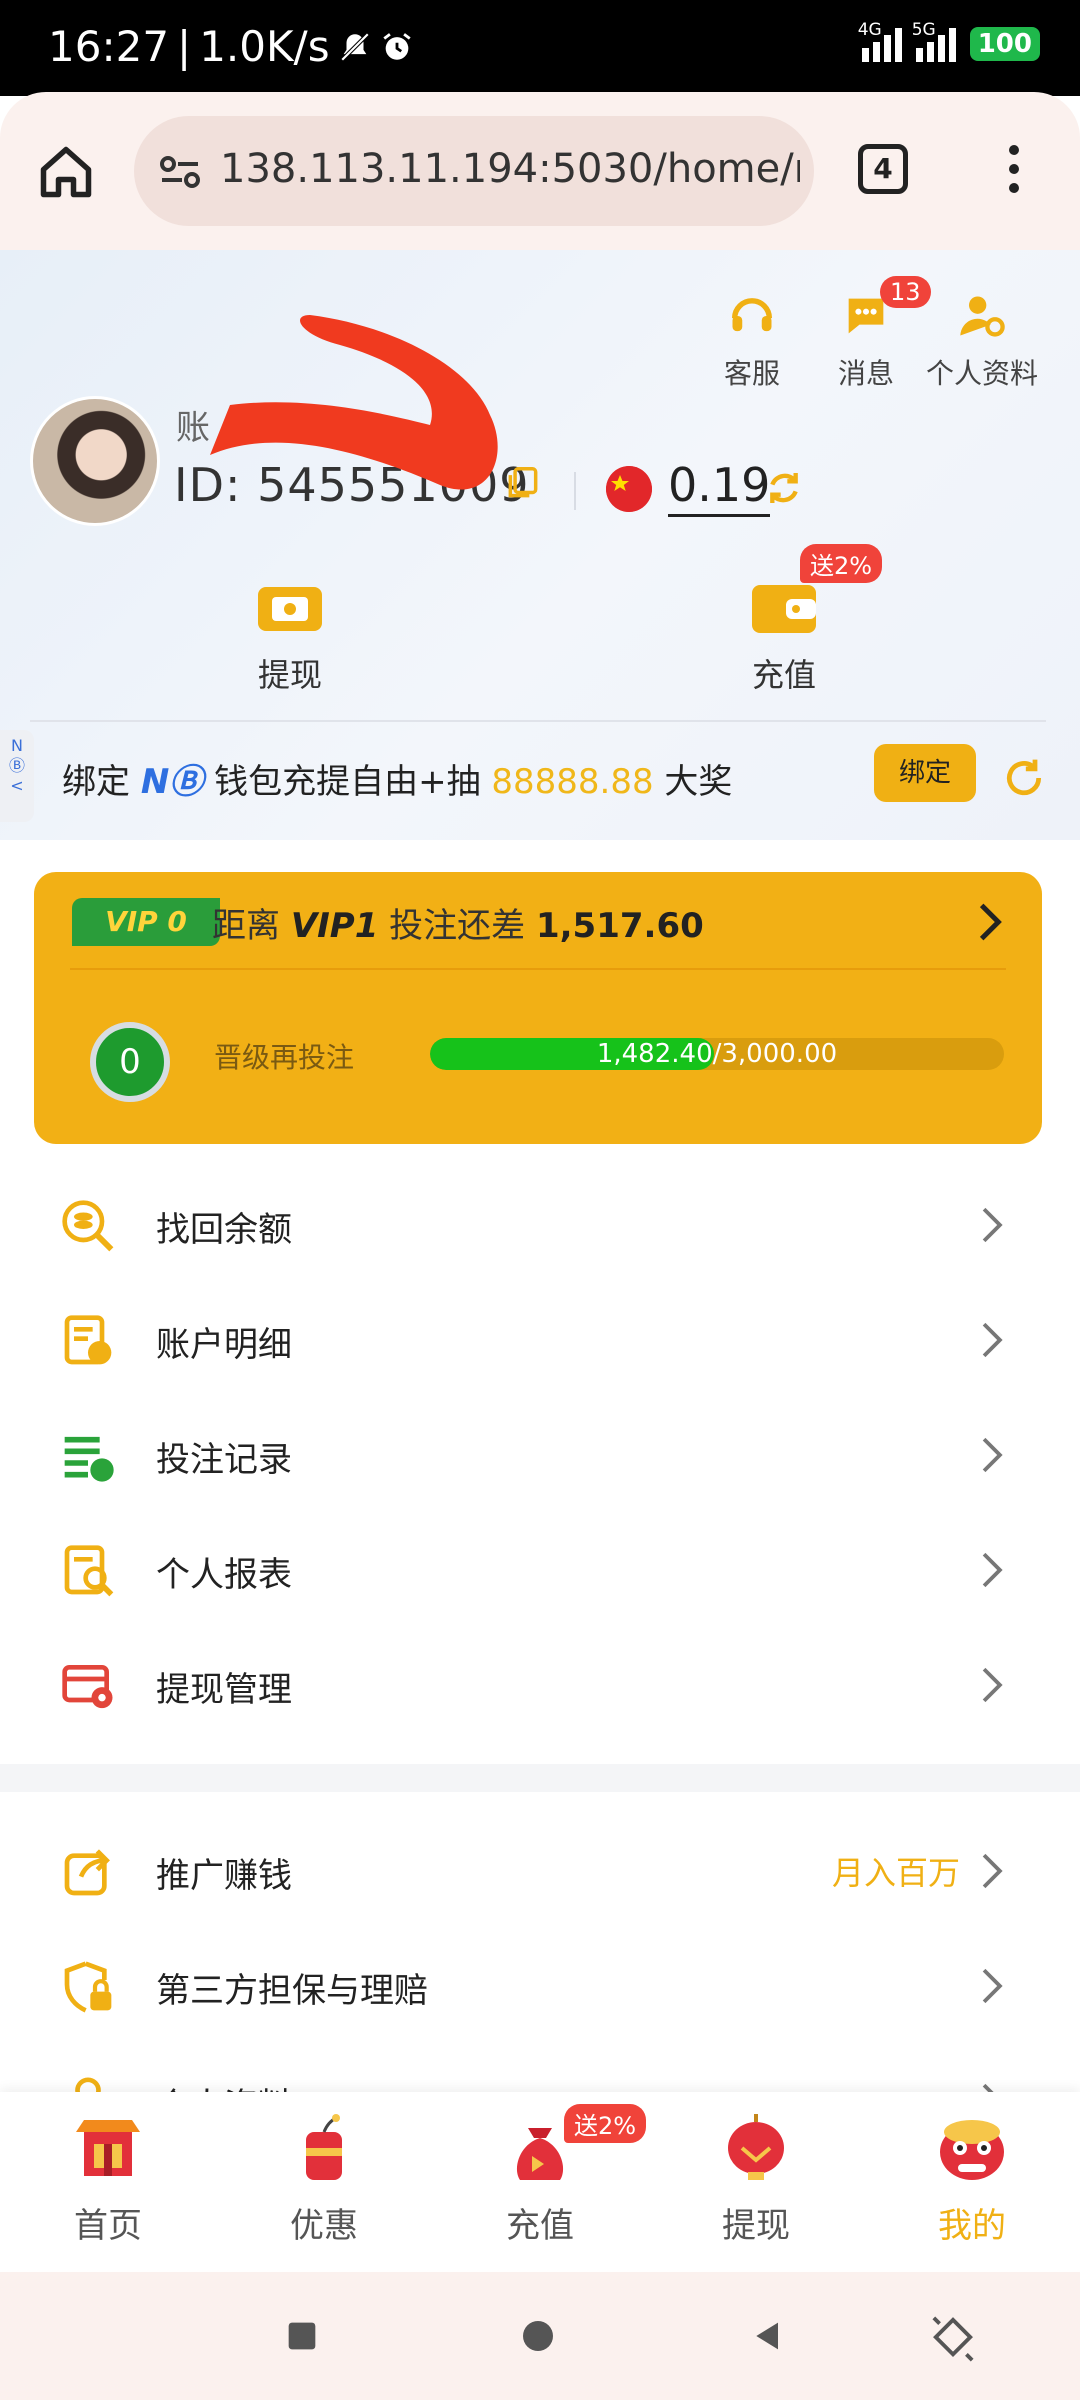 Image resolution: width=1080 pixels, height=2400 pixels. What do you see at coordinates (693, 782) in the screenshot?
I see `bind-suffix: 大奖` at bounding box center [693, 782].